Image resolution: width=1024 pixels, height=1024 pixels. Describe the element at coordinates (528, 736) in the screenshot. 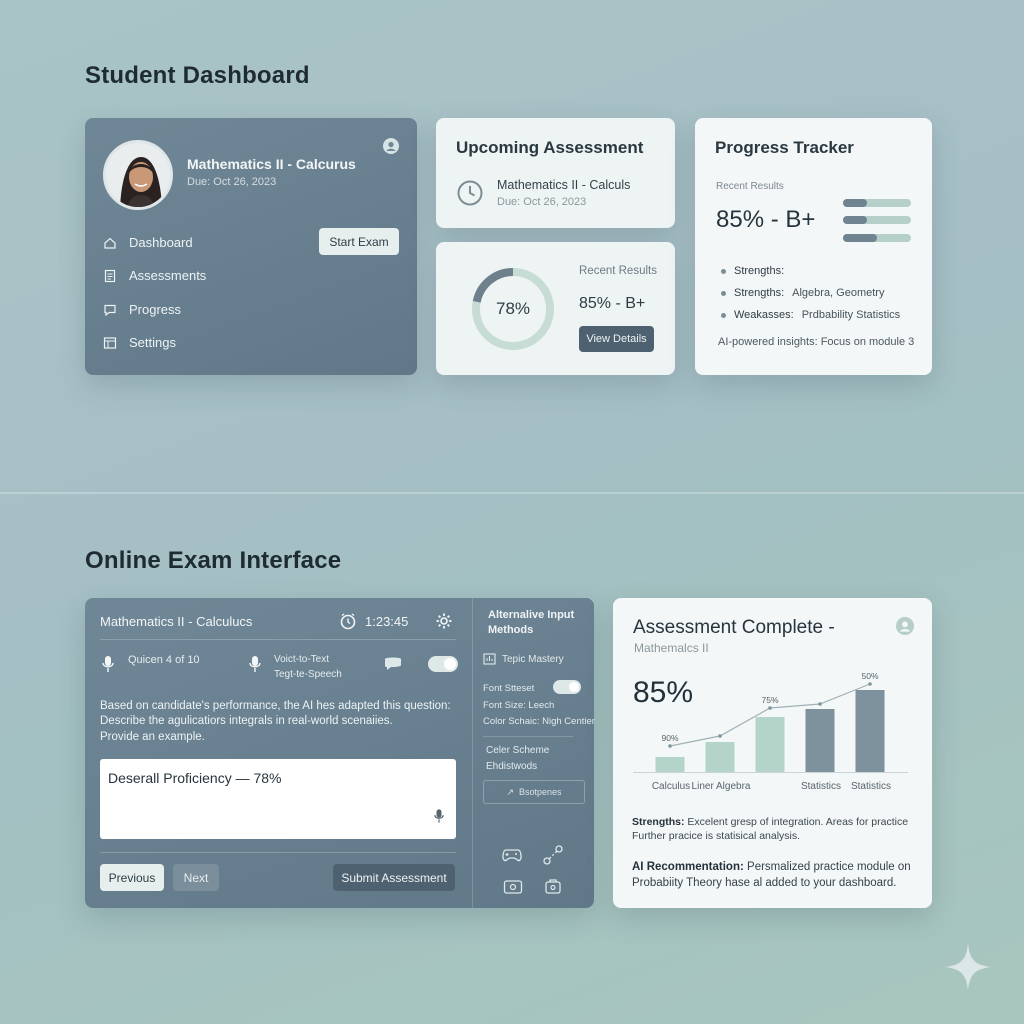

I see `side-divider` at that location.